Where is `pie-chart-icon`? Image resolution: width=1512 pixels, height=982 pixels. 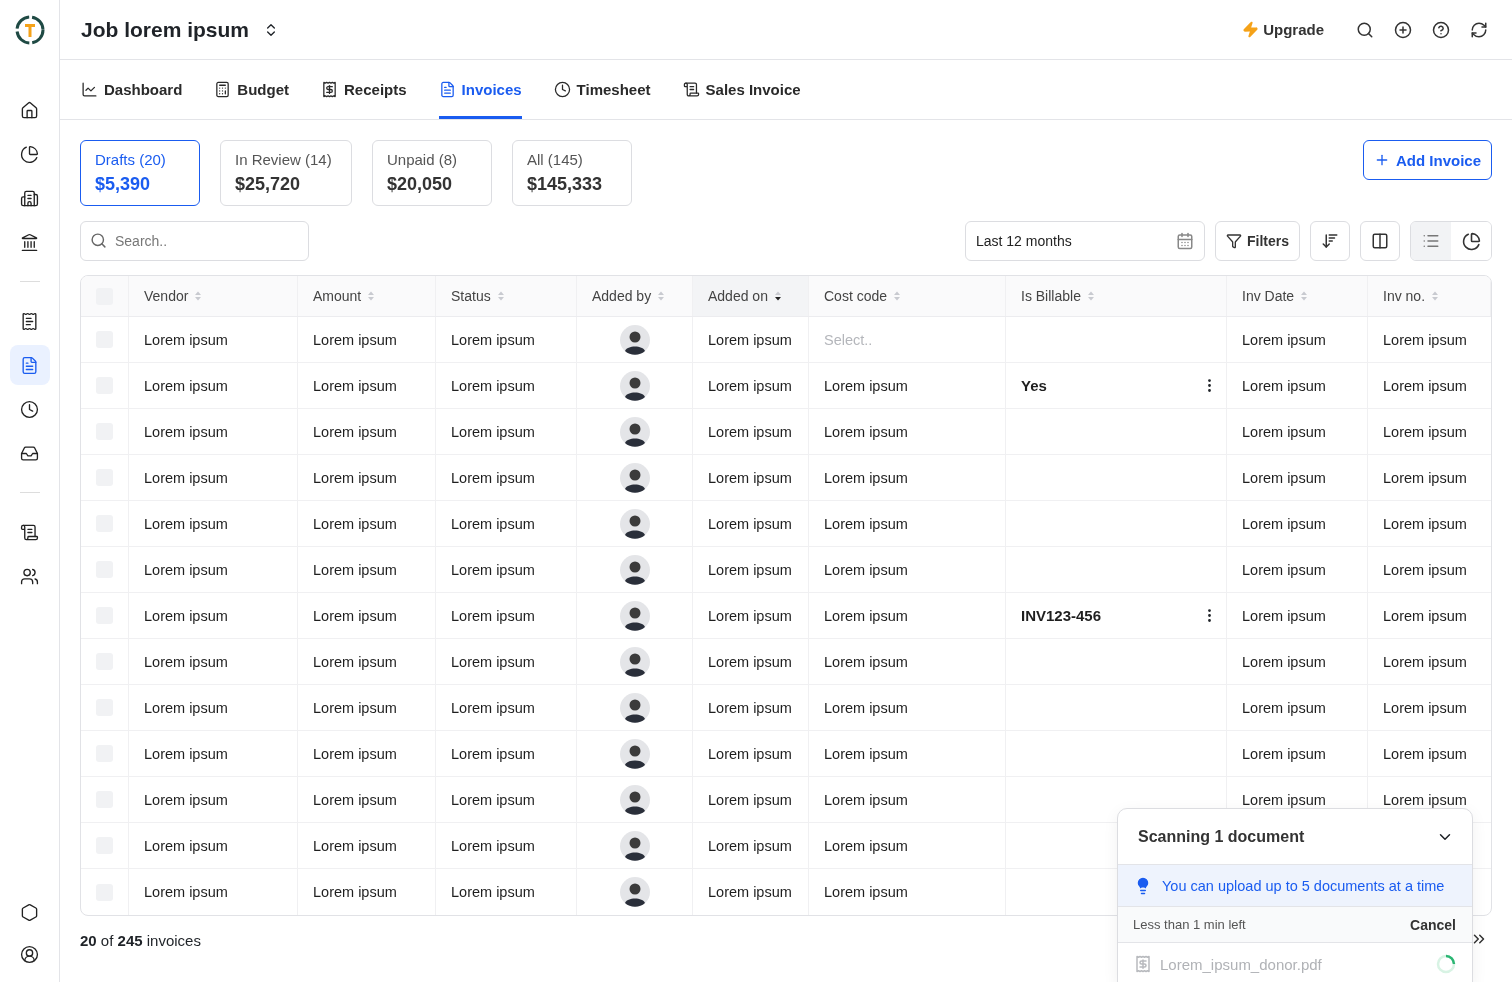 pie-chart-icon is located at coordinates (1471, 241).